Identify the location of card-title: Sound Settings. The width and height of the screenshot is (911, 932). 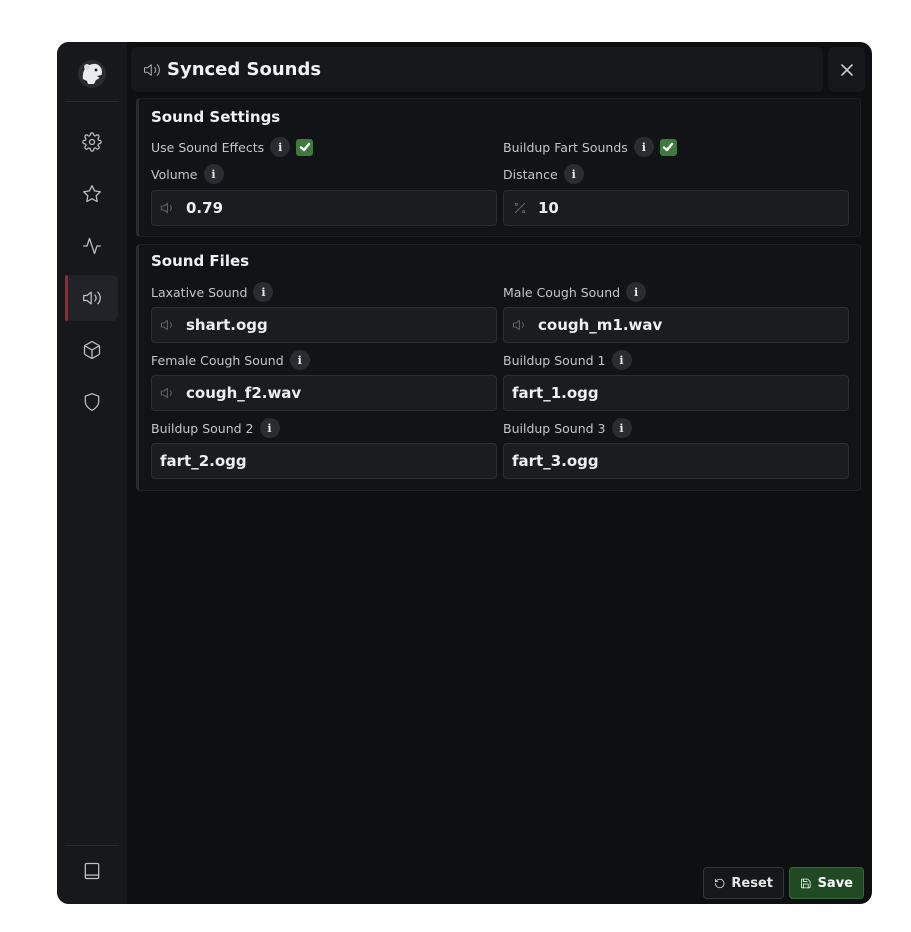
(216, 117).